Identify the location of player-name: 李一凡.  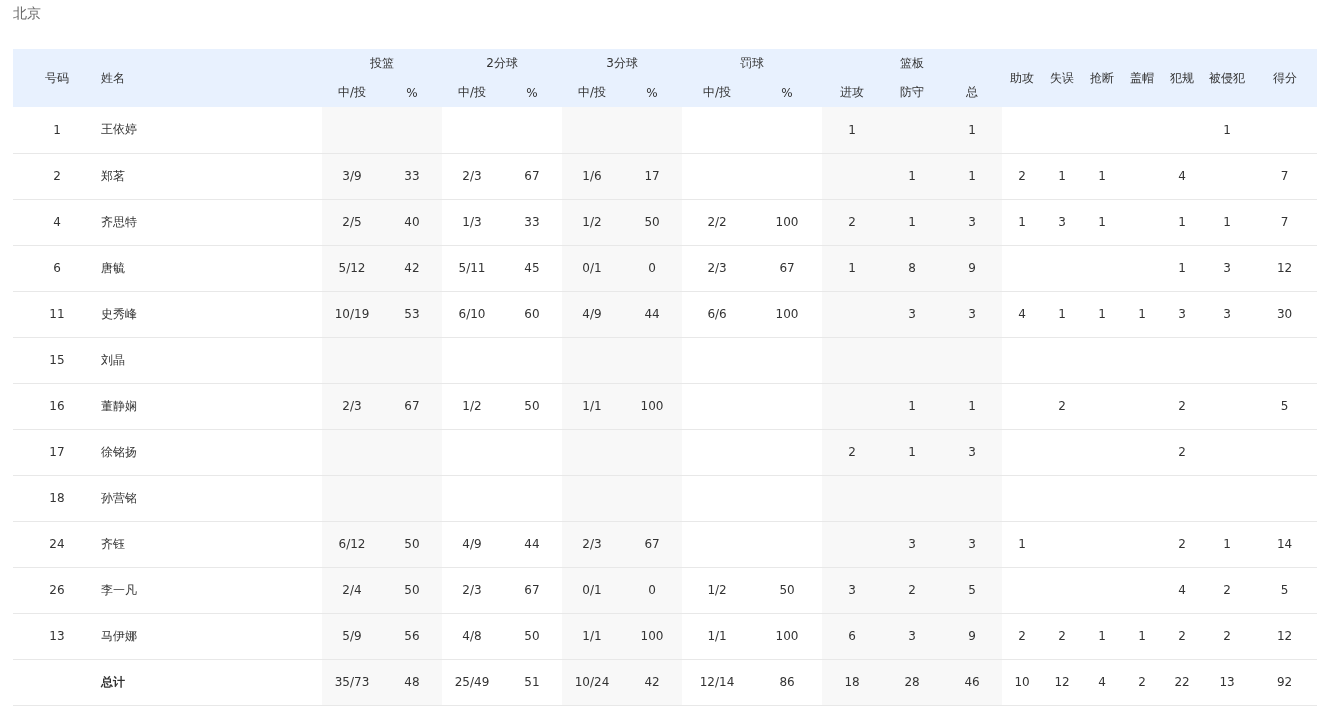
(119, 589).